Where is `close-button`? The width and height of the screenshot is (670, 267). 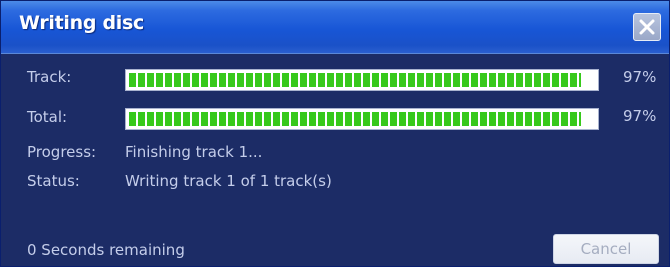
close-button is located at coordinates (647, 27).